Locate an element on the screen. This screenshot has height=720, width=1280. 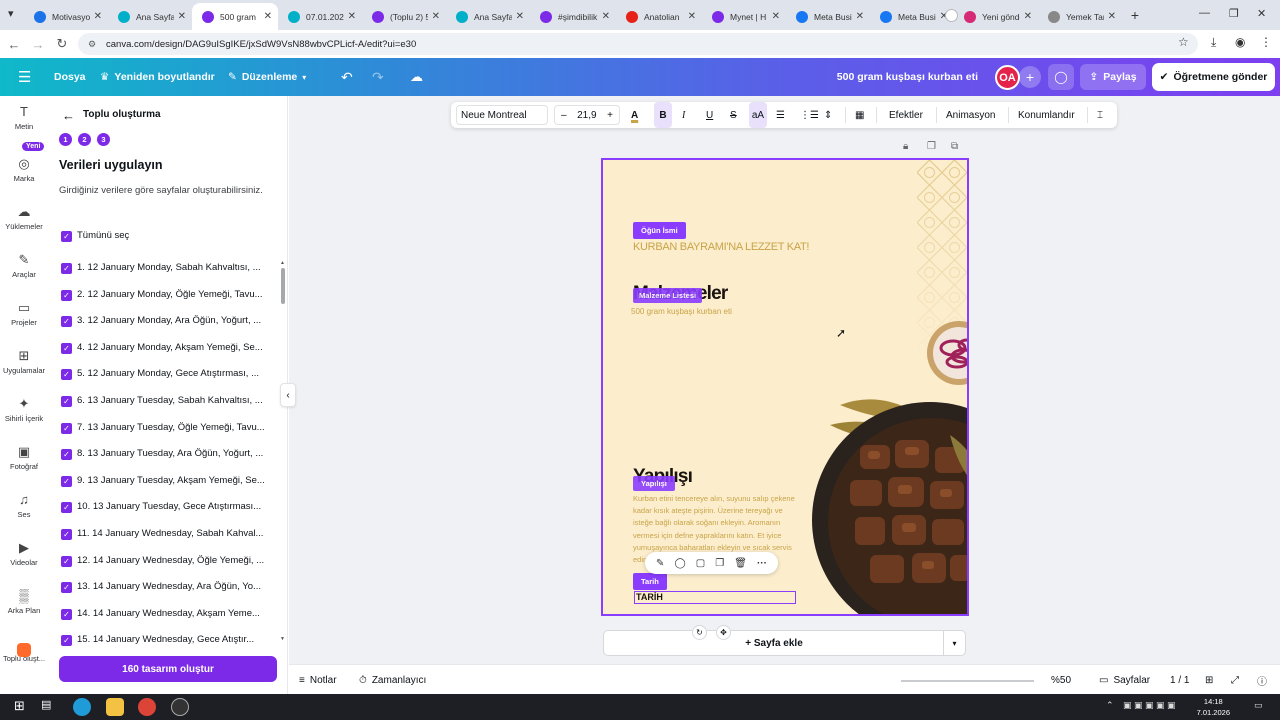
tray-chevron-icon: ⌃ is located at coordinates (1110, 705).